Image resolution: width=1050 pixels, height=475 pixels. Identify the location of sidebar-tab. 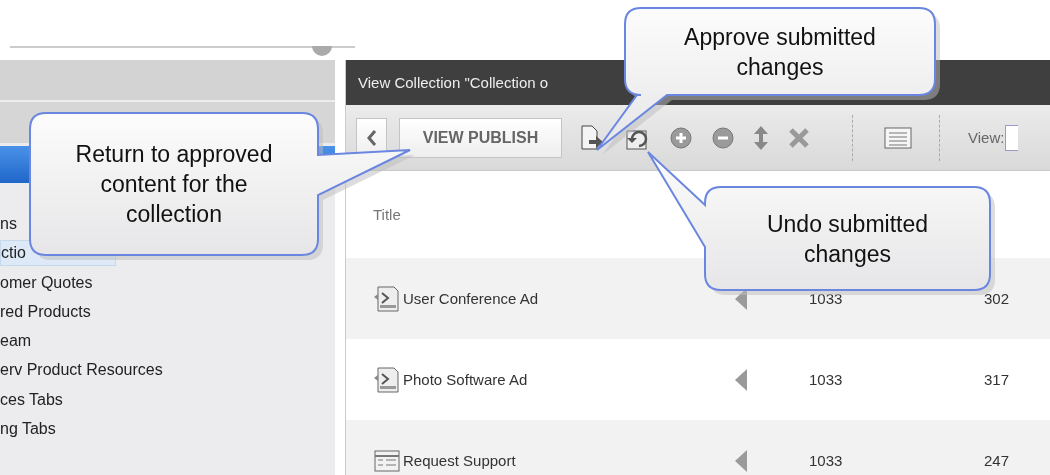
(15, 164).